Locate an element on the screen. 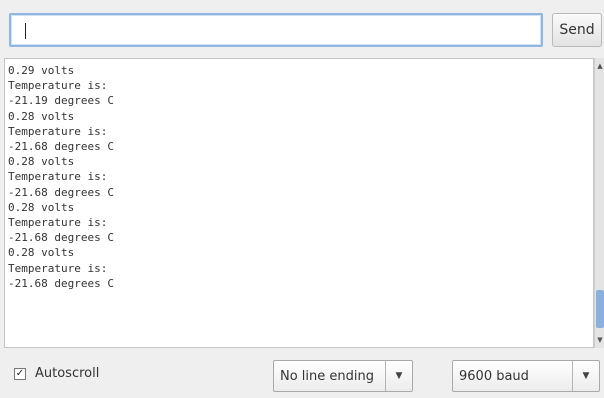 This screenshot has width=604, height=398. output-line: -21.19 degrees C is located at coordinates (61, 101).